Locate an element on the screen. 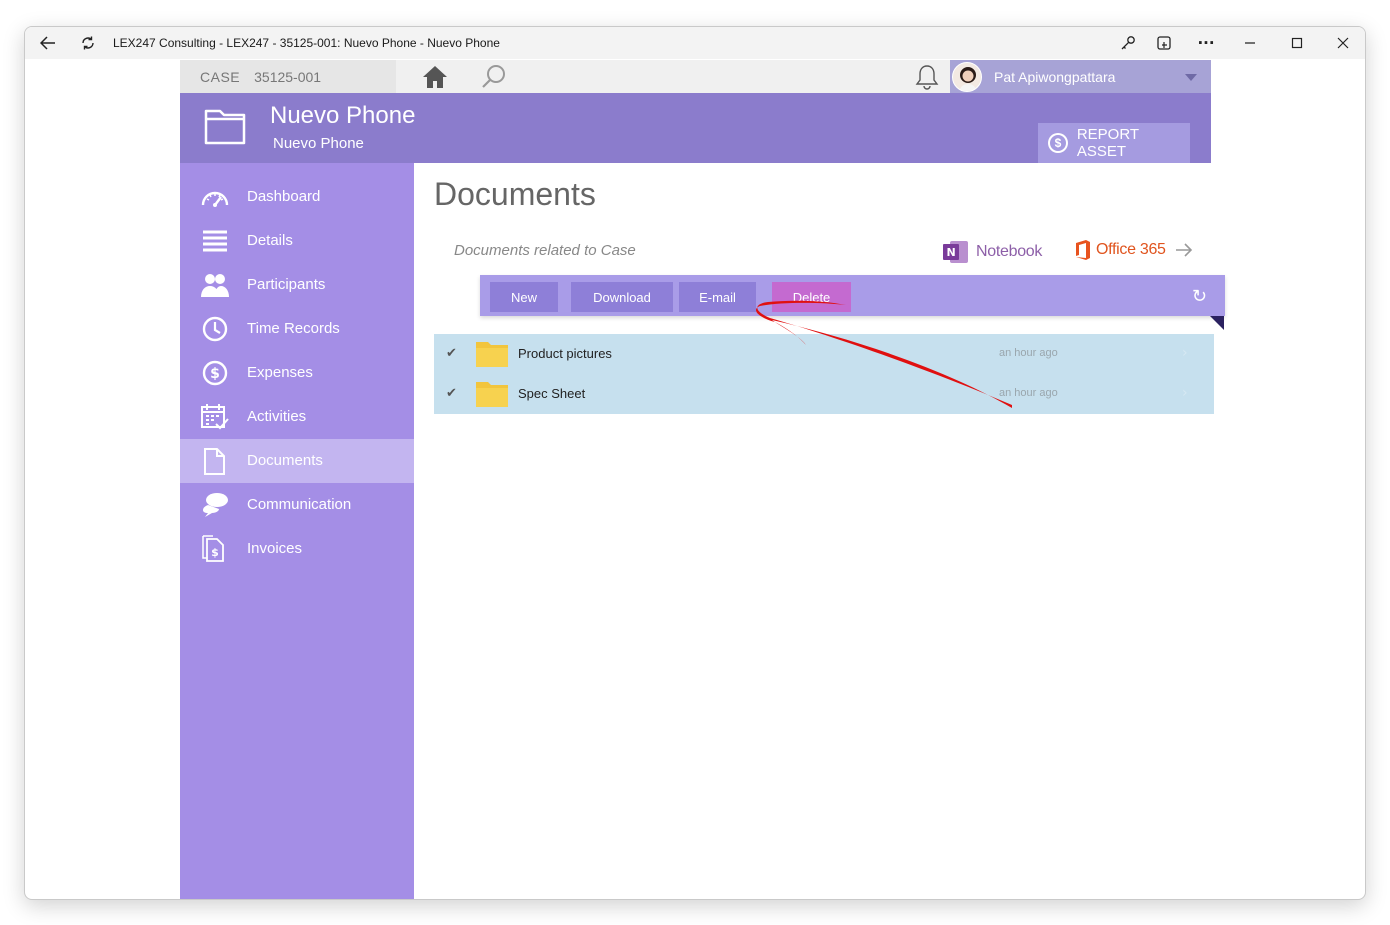 The height and width of the screenshot is (925, 1390). minimize-icon is located at coordinates (1250, 43).